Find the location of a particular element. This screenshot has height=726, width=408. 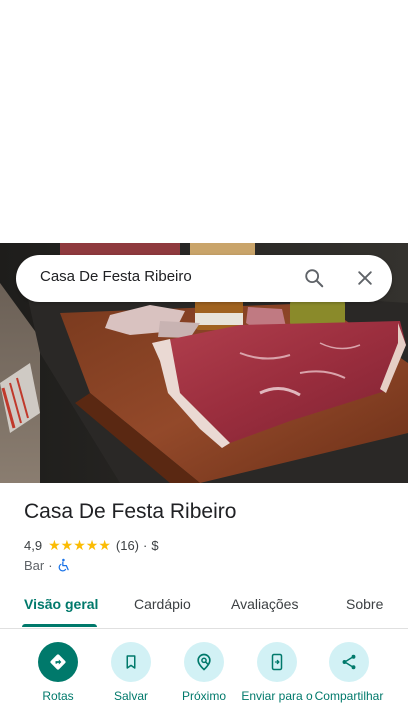

directions-button: Rotas is located at coordinates (58, 672).